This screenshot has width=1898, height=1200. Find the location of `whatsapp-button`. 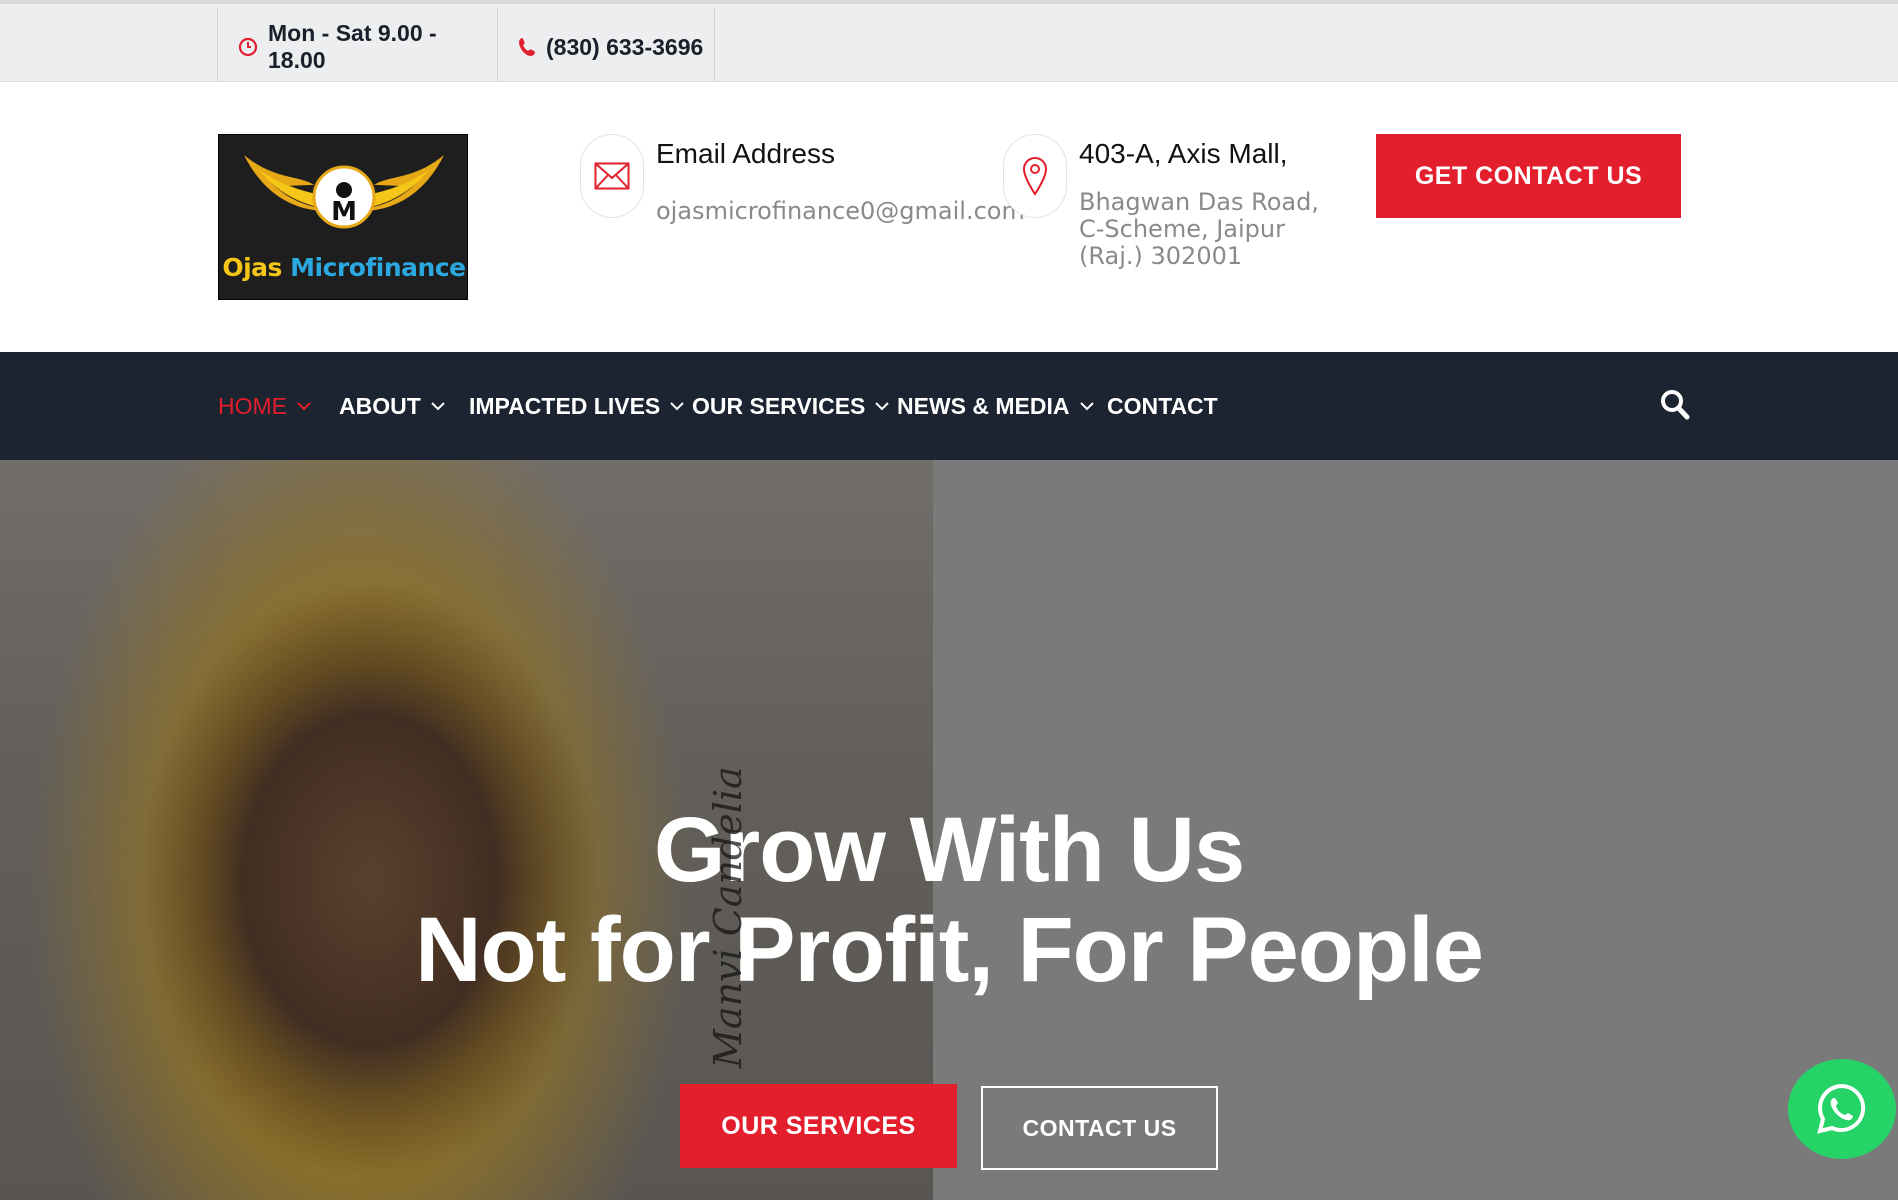

whatsapp-button is located at coordinates (1842, 1109).